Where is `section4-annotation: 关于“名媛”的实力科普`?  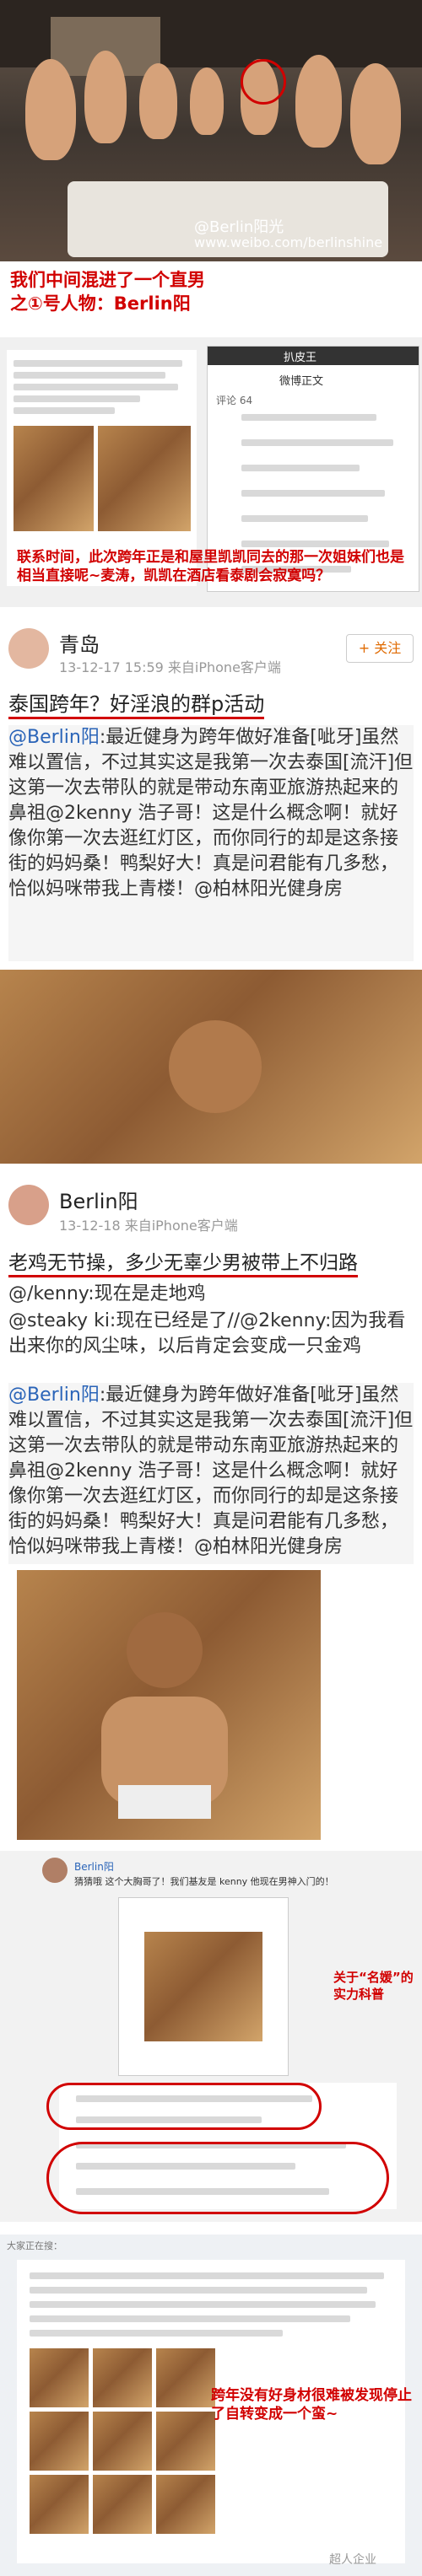
section4-annotation: 关于“名媛”的实力科普 is located at coordinates (373, 1986).